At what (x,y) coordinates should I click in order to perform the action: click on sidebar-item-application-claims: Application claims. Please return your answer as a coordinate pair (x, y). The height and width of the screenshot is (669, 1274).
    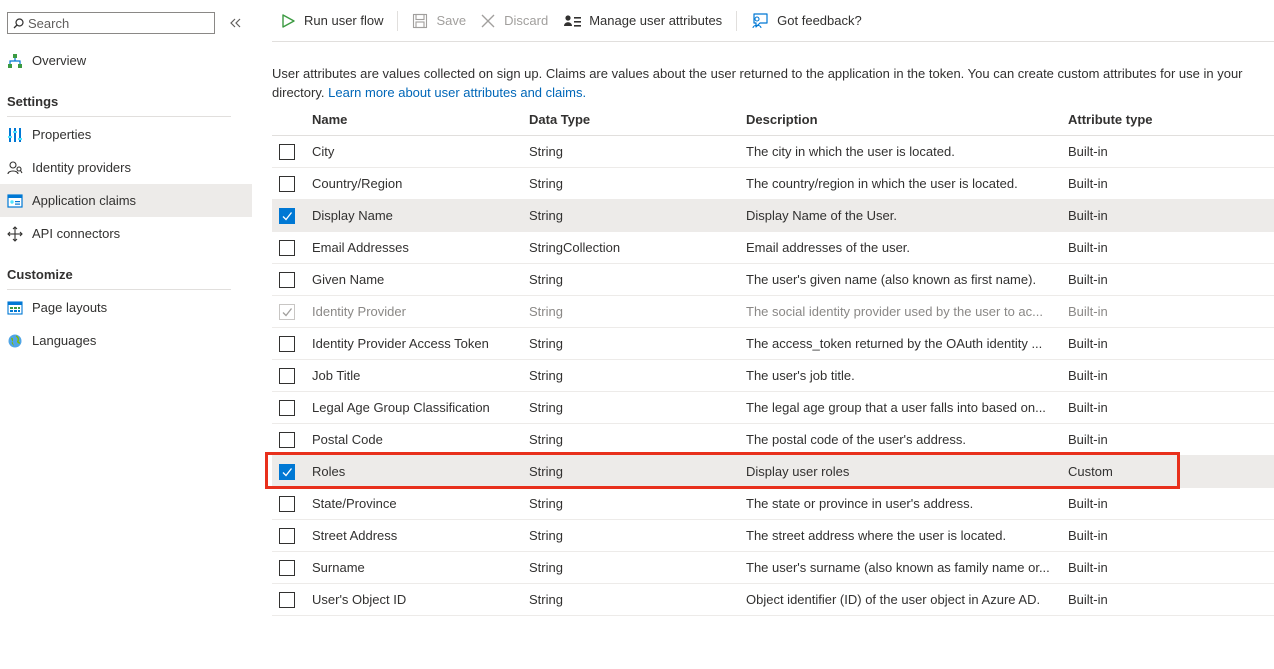
    Looking at the image, I should click on (126, 200).